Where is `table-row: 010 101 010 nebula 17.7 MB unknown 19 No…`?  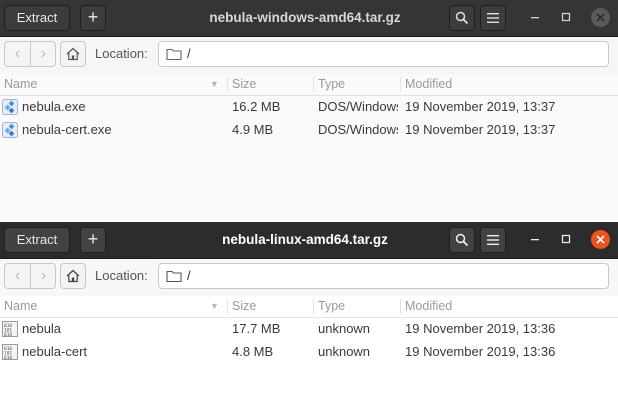 table-row: 010 101 010 nebula 17.7 MB unknown 19 No… is located at coordinates (309, 329).